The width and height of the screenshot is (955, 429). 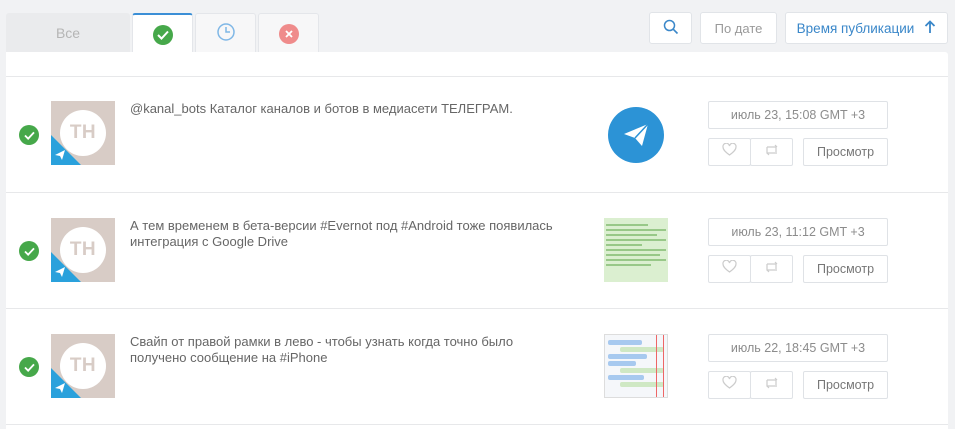 I want to click on sort-publish-time-label: Время публикации, so click(x=855, y=28).